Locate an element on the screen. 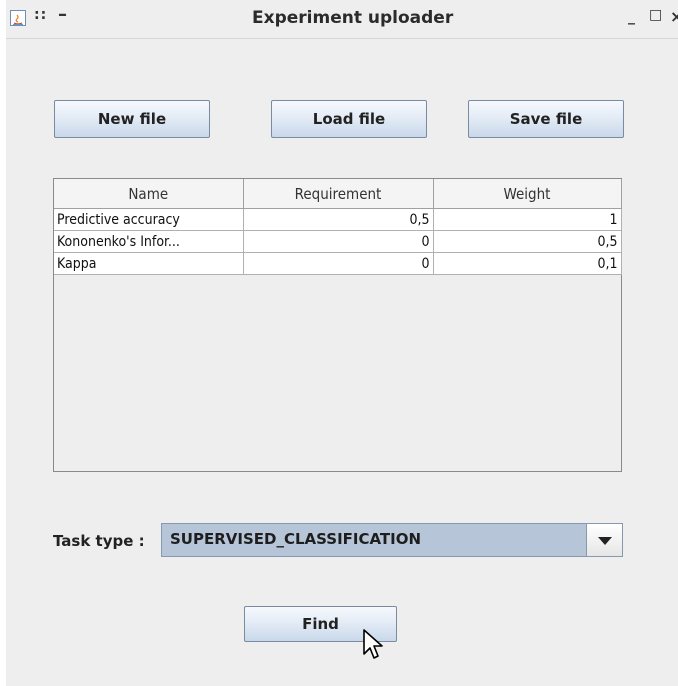  title-bar: :: – Experiment uploader _ □ × is located at coordinates (342, 19).